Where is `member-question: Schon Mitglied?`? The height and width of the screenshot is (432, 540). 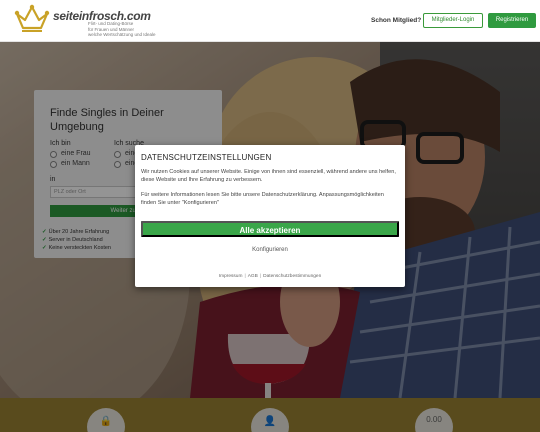
member-question: Schon Mitglied? is located at coordinates (396, 20).